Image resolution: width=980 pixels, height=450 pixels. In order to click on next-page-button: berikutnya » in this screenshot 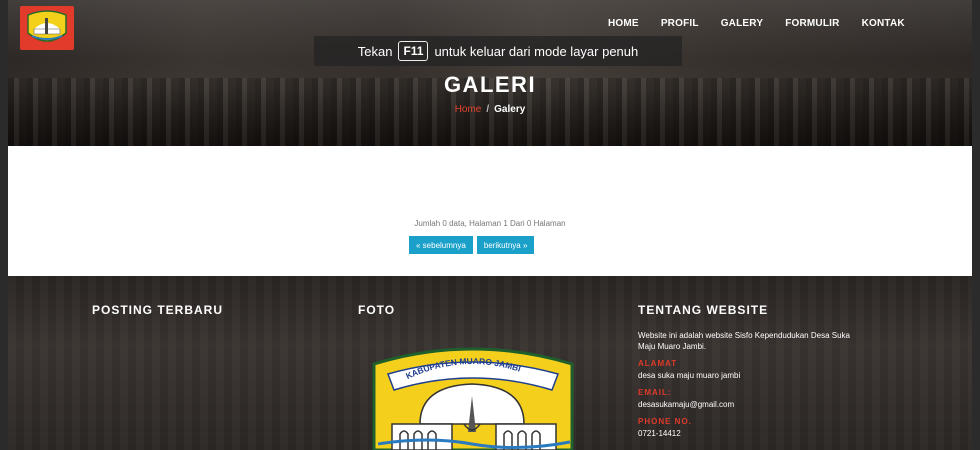, I will do `click(505, 245)`.